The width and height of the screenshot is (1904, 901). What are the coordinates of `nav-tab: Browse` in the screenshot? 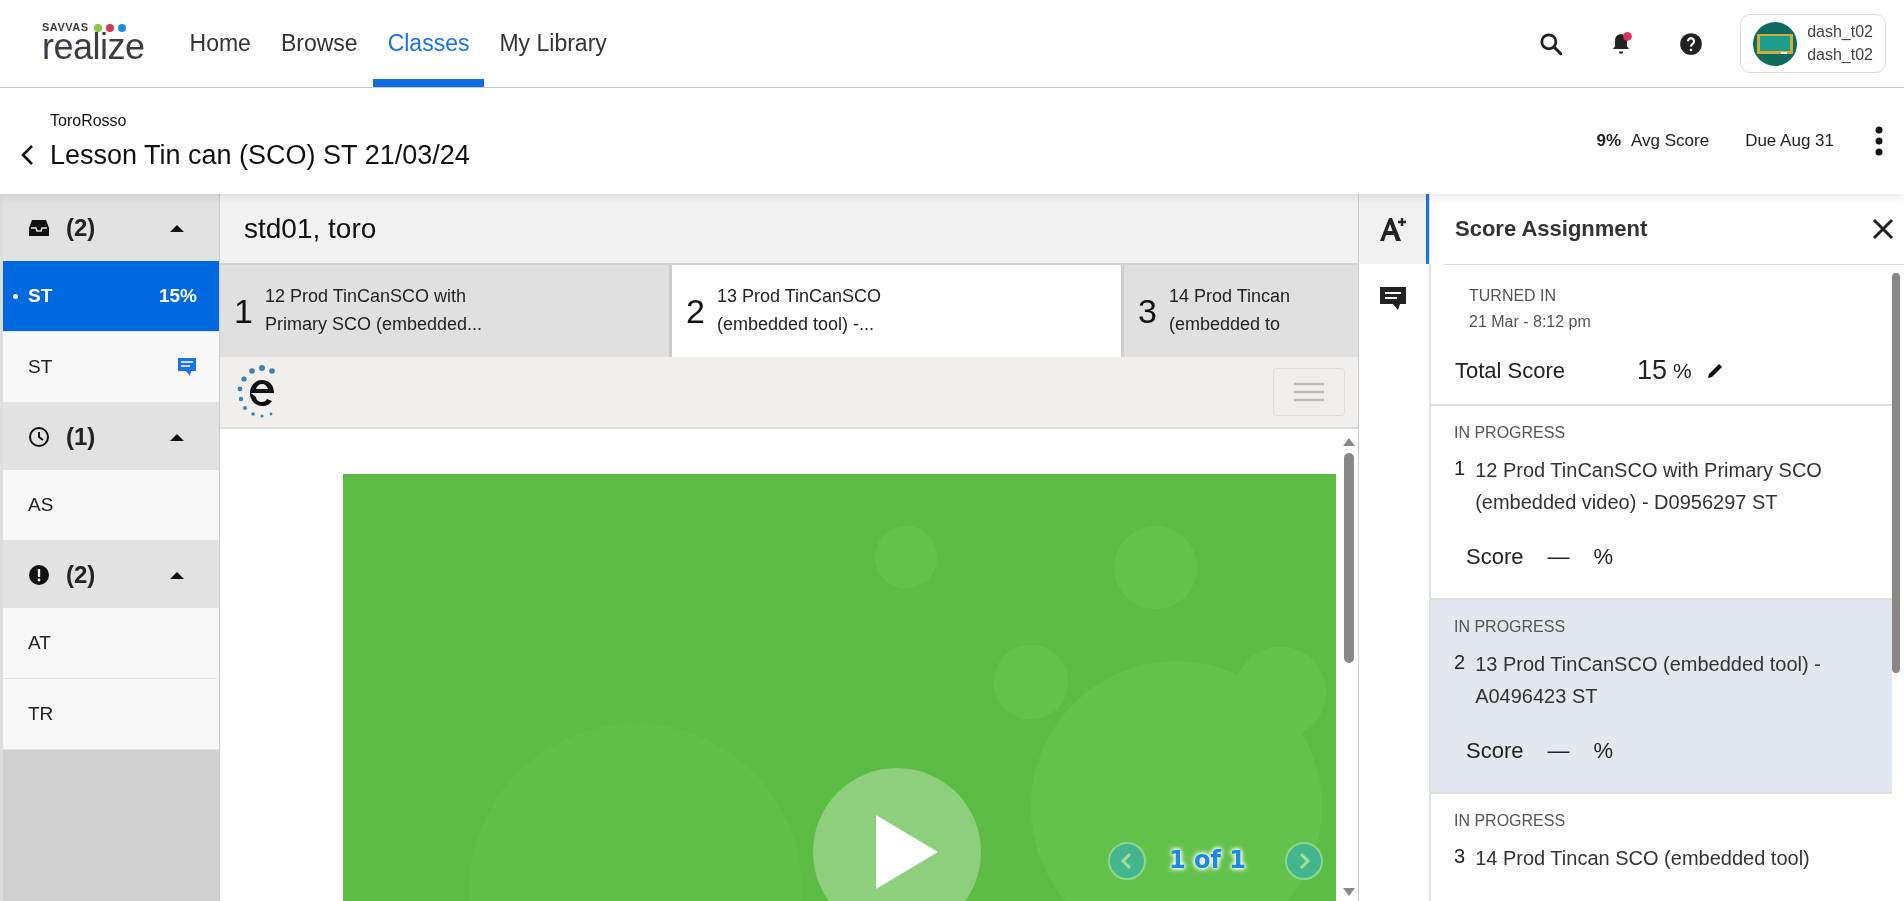 It's located at (319, 43).